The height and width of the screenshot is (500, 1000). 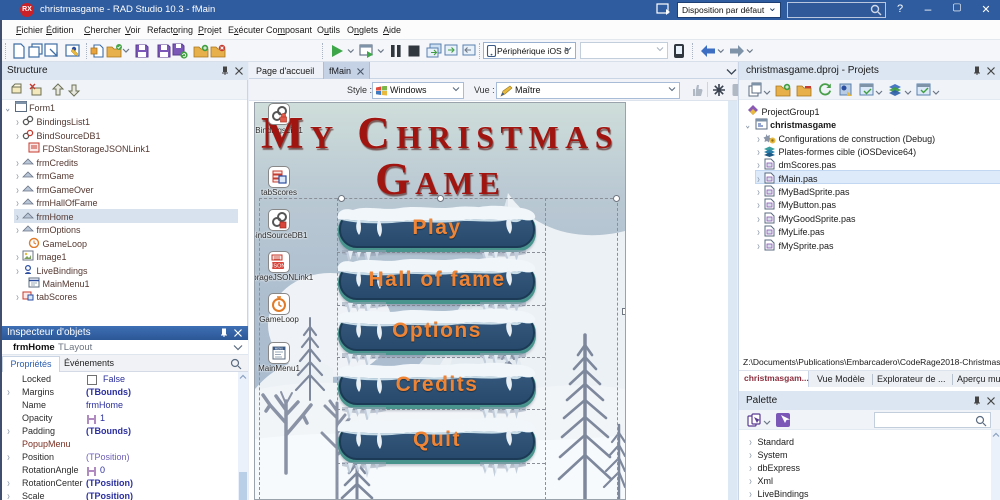 I want to click on svg-text: MENU, so click(x=279, y=349).